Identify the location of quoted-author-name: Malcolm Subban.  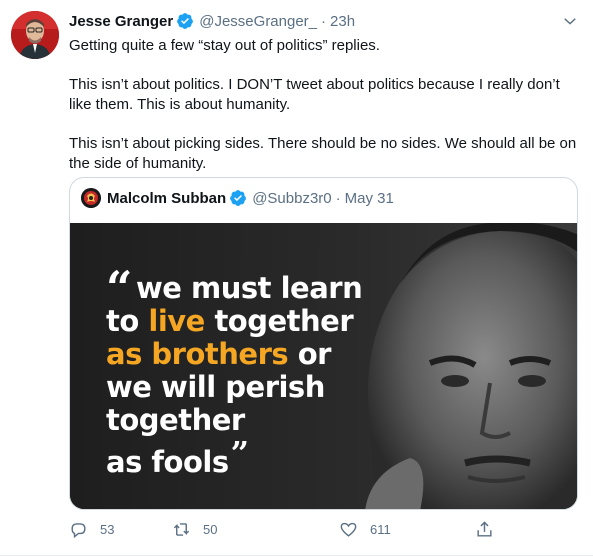
(167, 198).